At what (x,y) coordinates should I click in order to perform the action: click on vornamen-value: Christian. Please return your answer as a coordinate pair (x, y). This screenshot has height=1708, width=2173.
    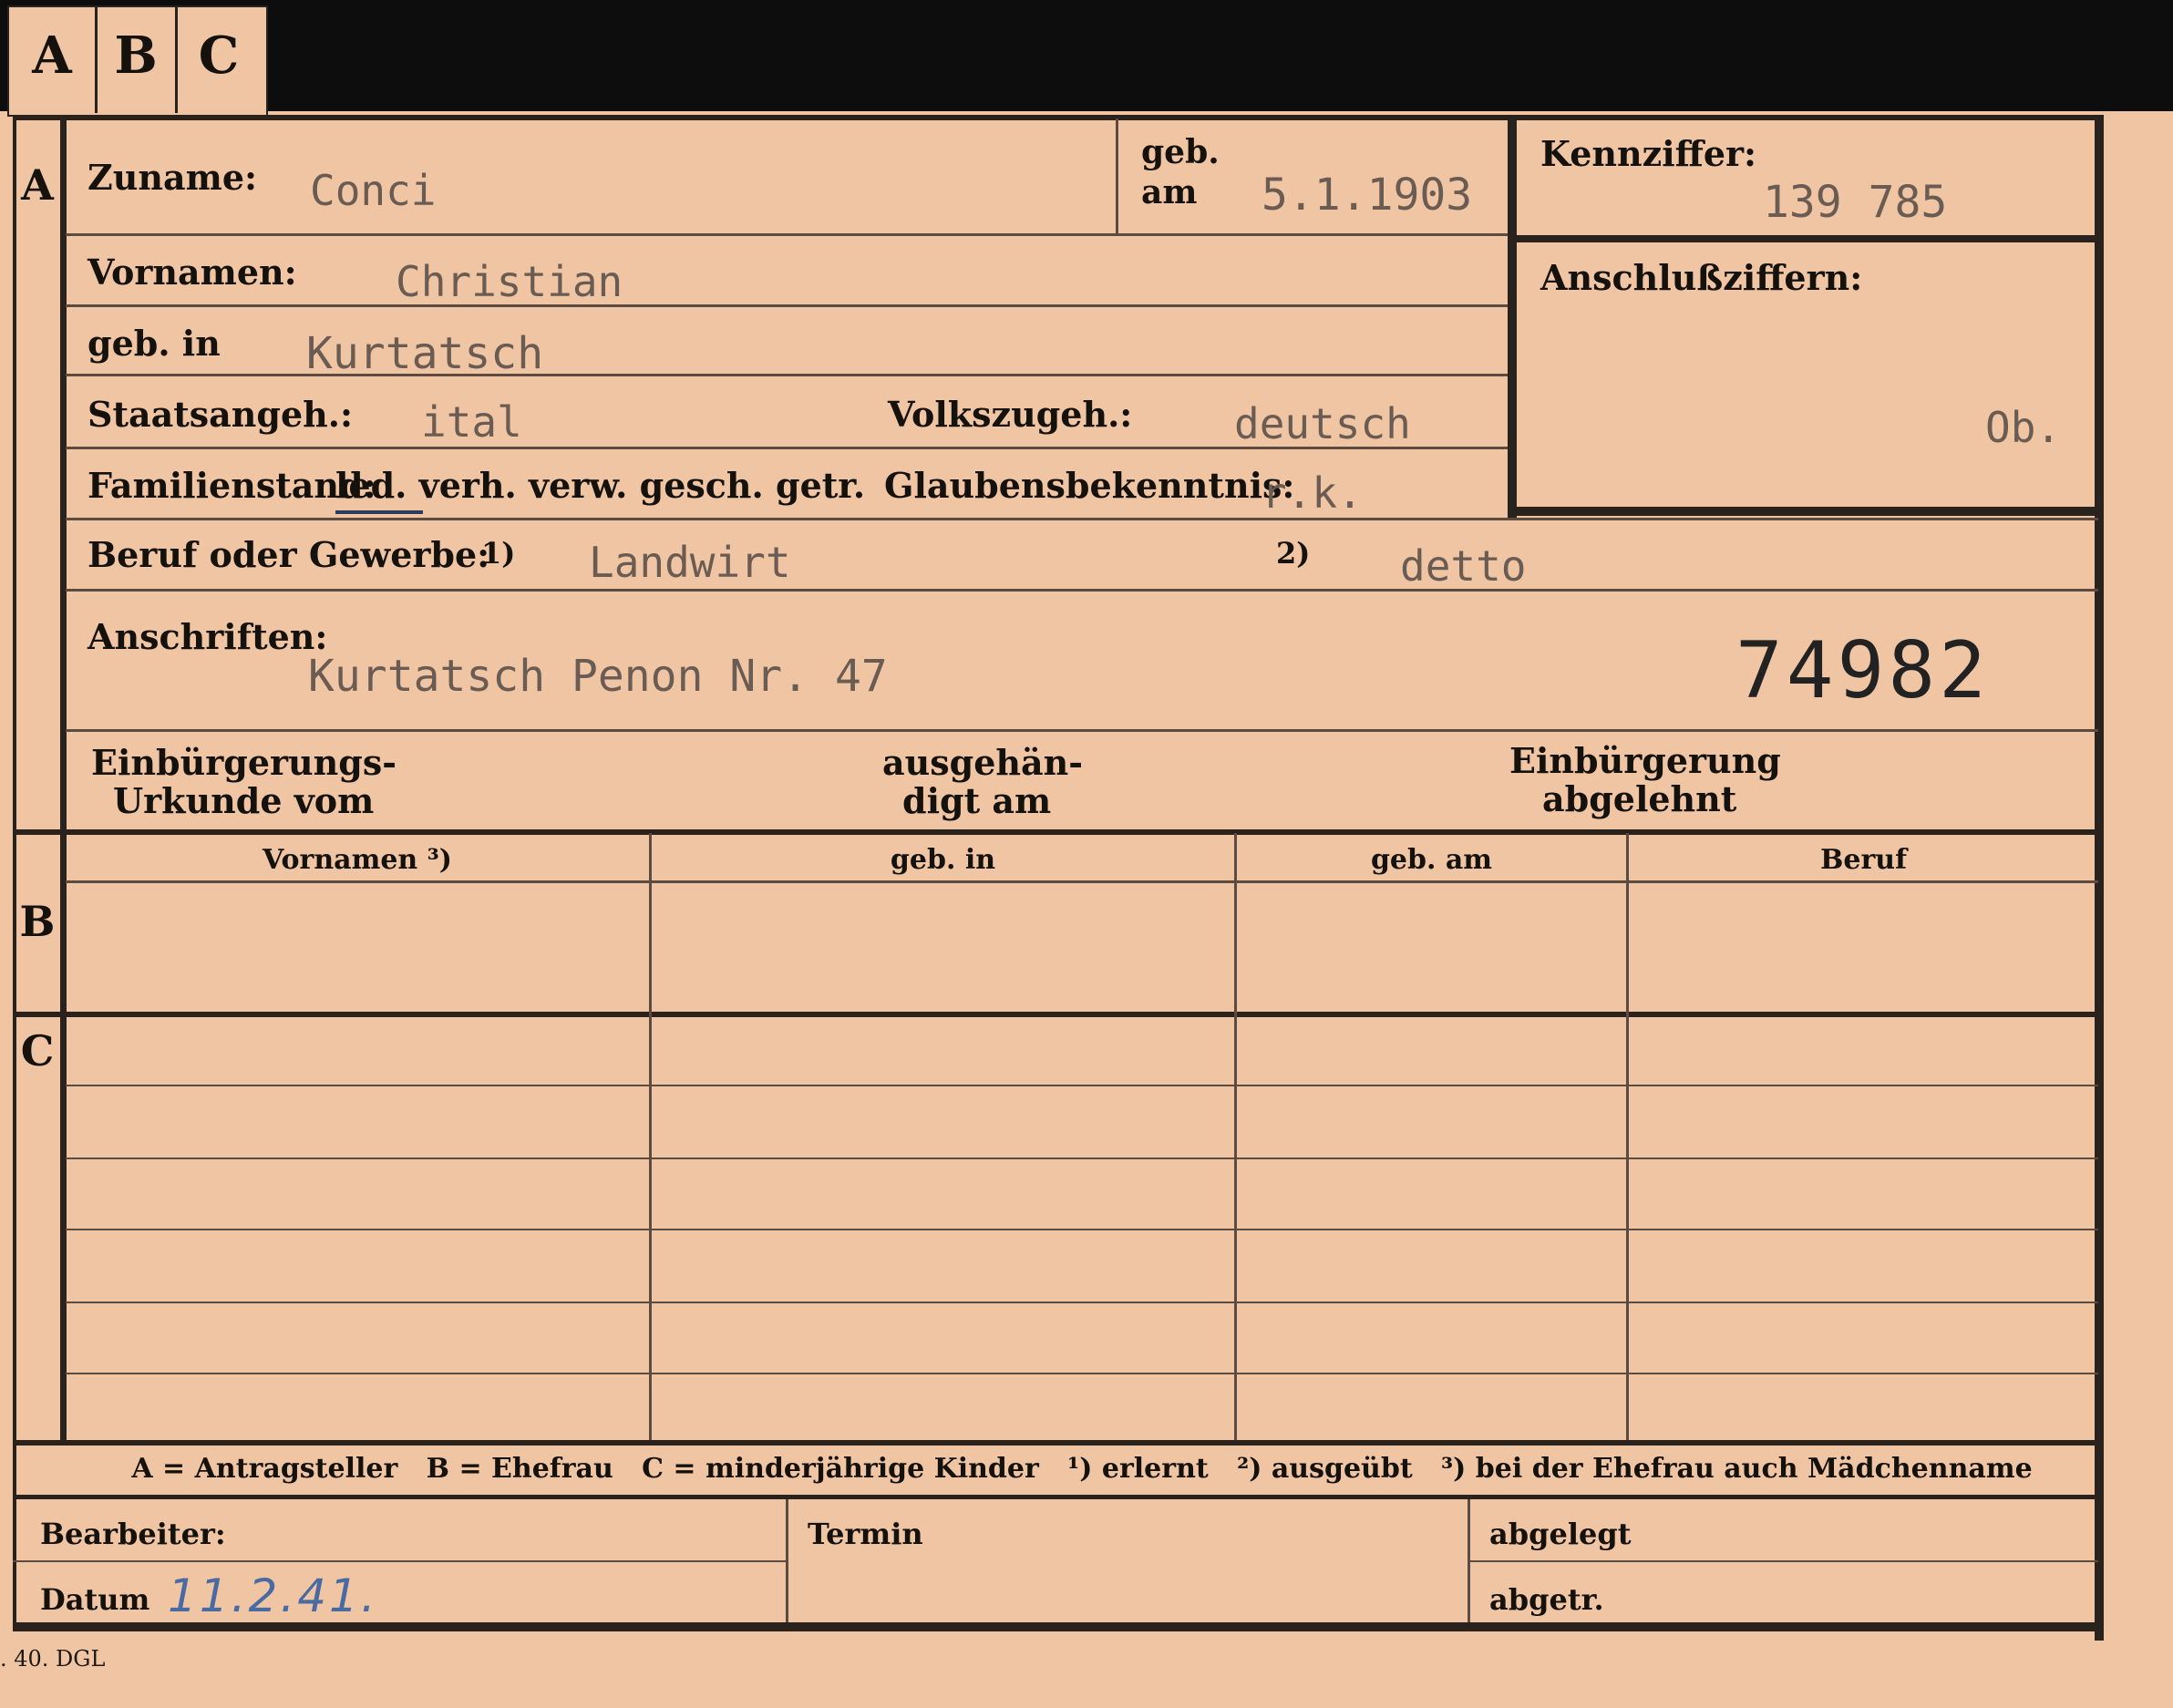
    Looking at the image, I should click on (510, 281).